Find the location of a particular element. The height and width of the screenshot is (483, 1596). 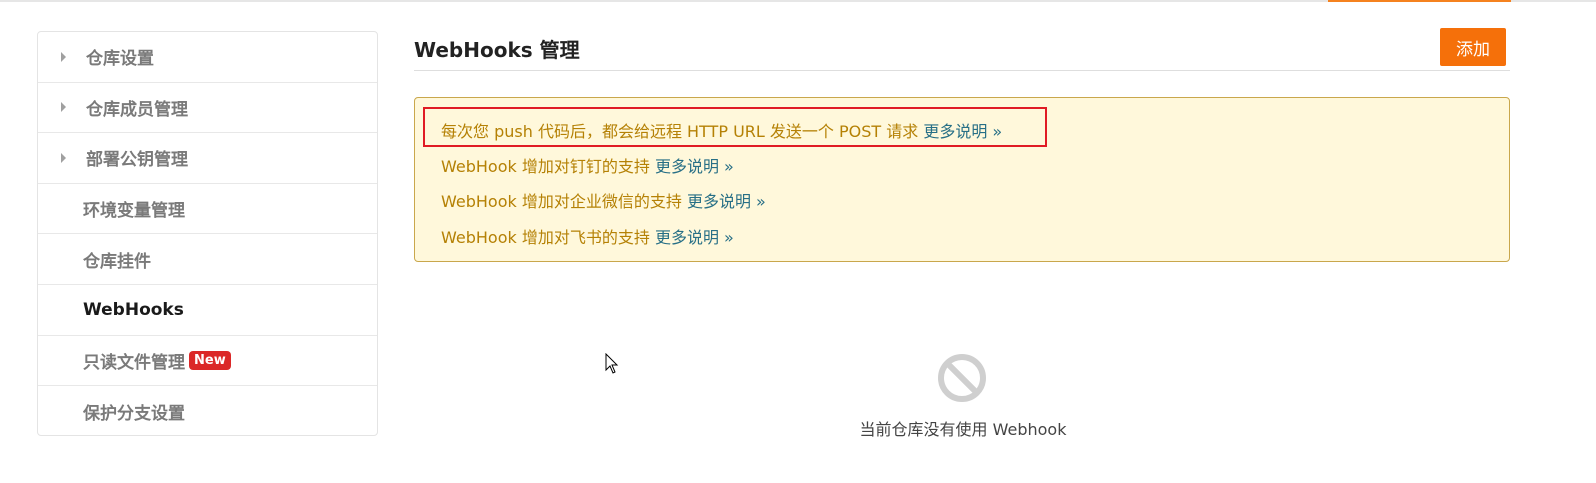

page-title: WebHooks 管理 is located at coordinates (497, 50).